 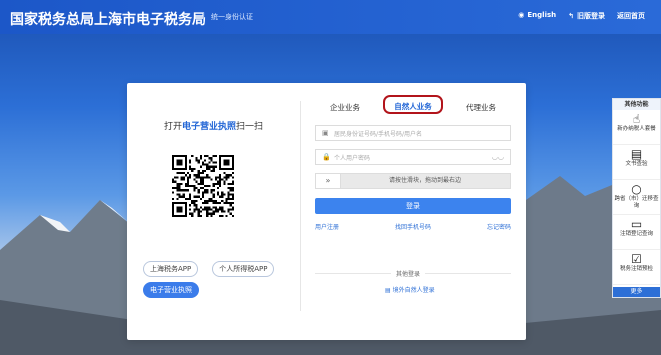 I want to click on sidebar-item-new-taxpayer: ☝ 新办纳税人套餐, so click(x=636, y=127).